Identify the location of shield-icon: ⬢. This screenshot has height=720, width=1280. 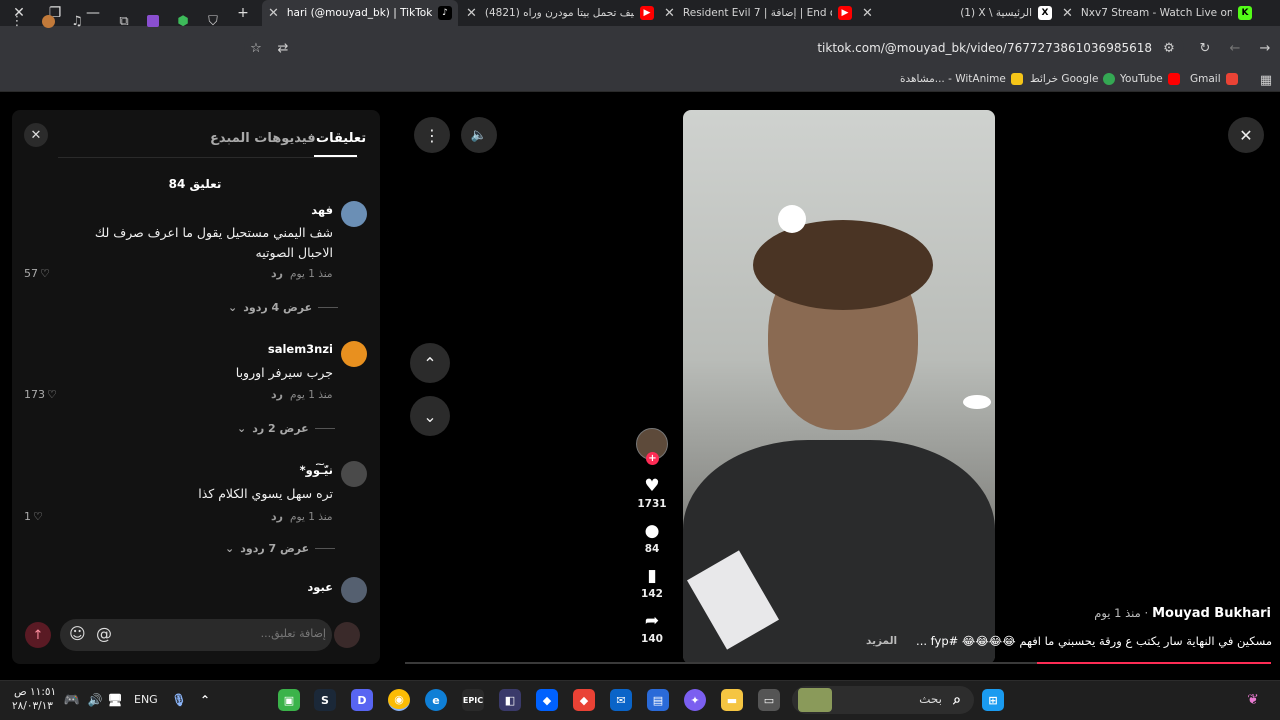
(183, 21).